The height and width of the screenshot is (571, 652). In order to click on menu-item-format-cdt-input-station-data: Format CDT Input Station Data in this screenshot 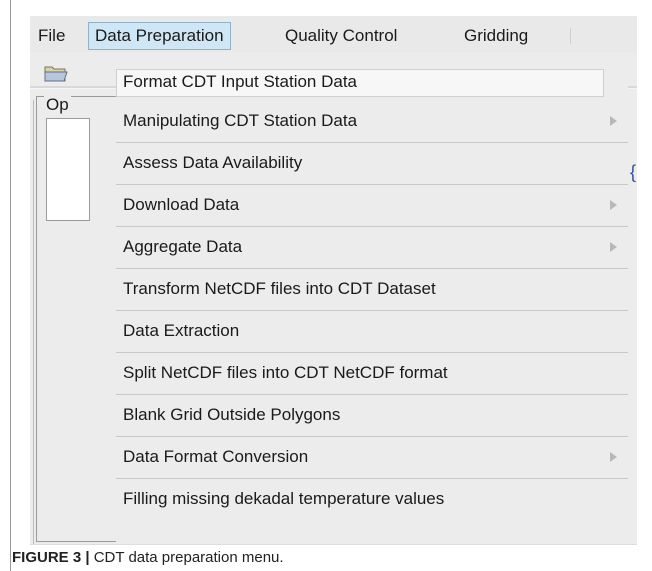, I will do `click(360, 83)`.